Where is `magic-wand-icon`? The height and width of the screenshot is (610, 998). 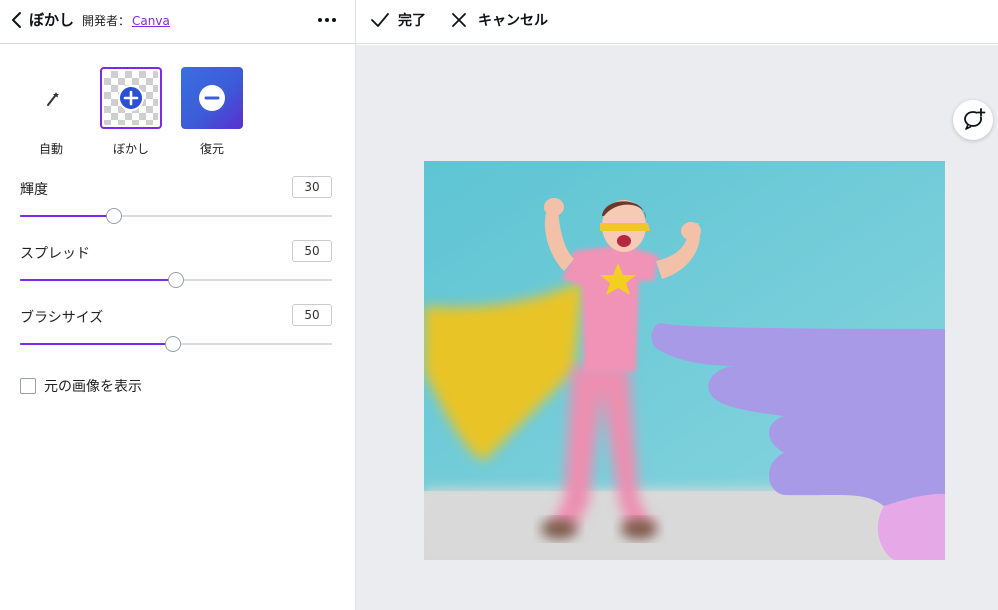 magic-wand-icon is located at coordinates (53, 99).